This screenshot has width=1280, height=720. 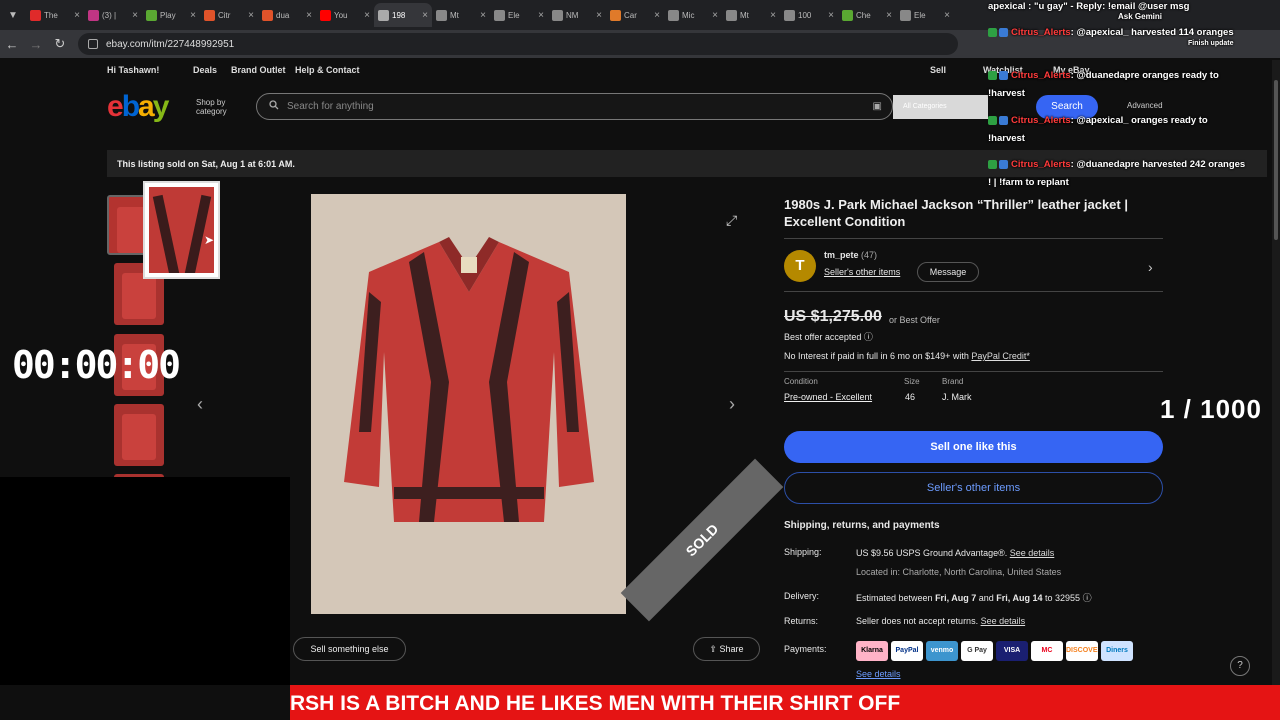 I want to click on tab-label: Car, so click(x=630, y=15).